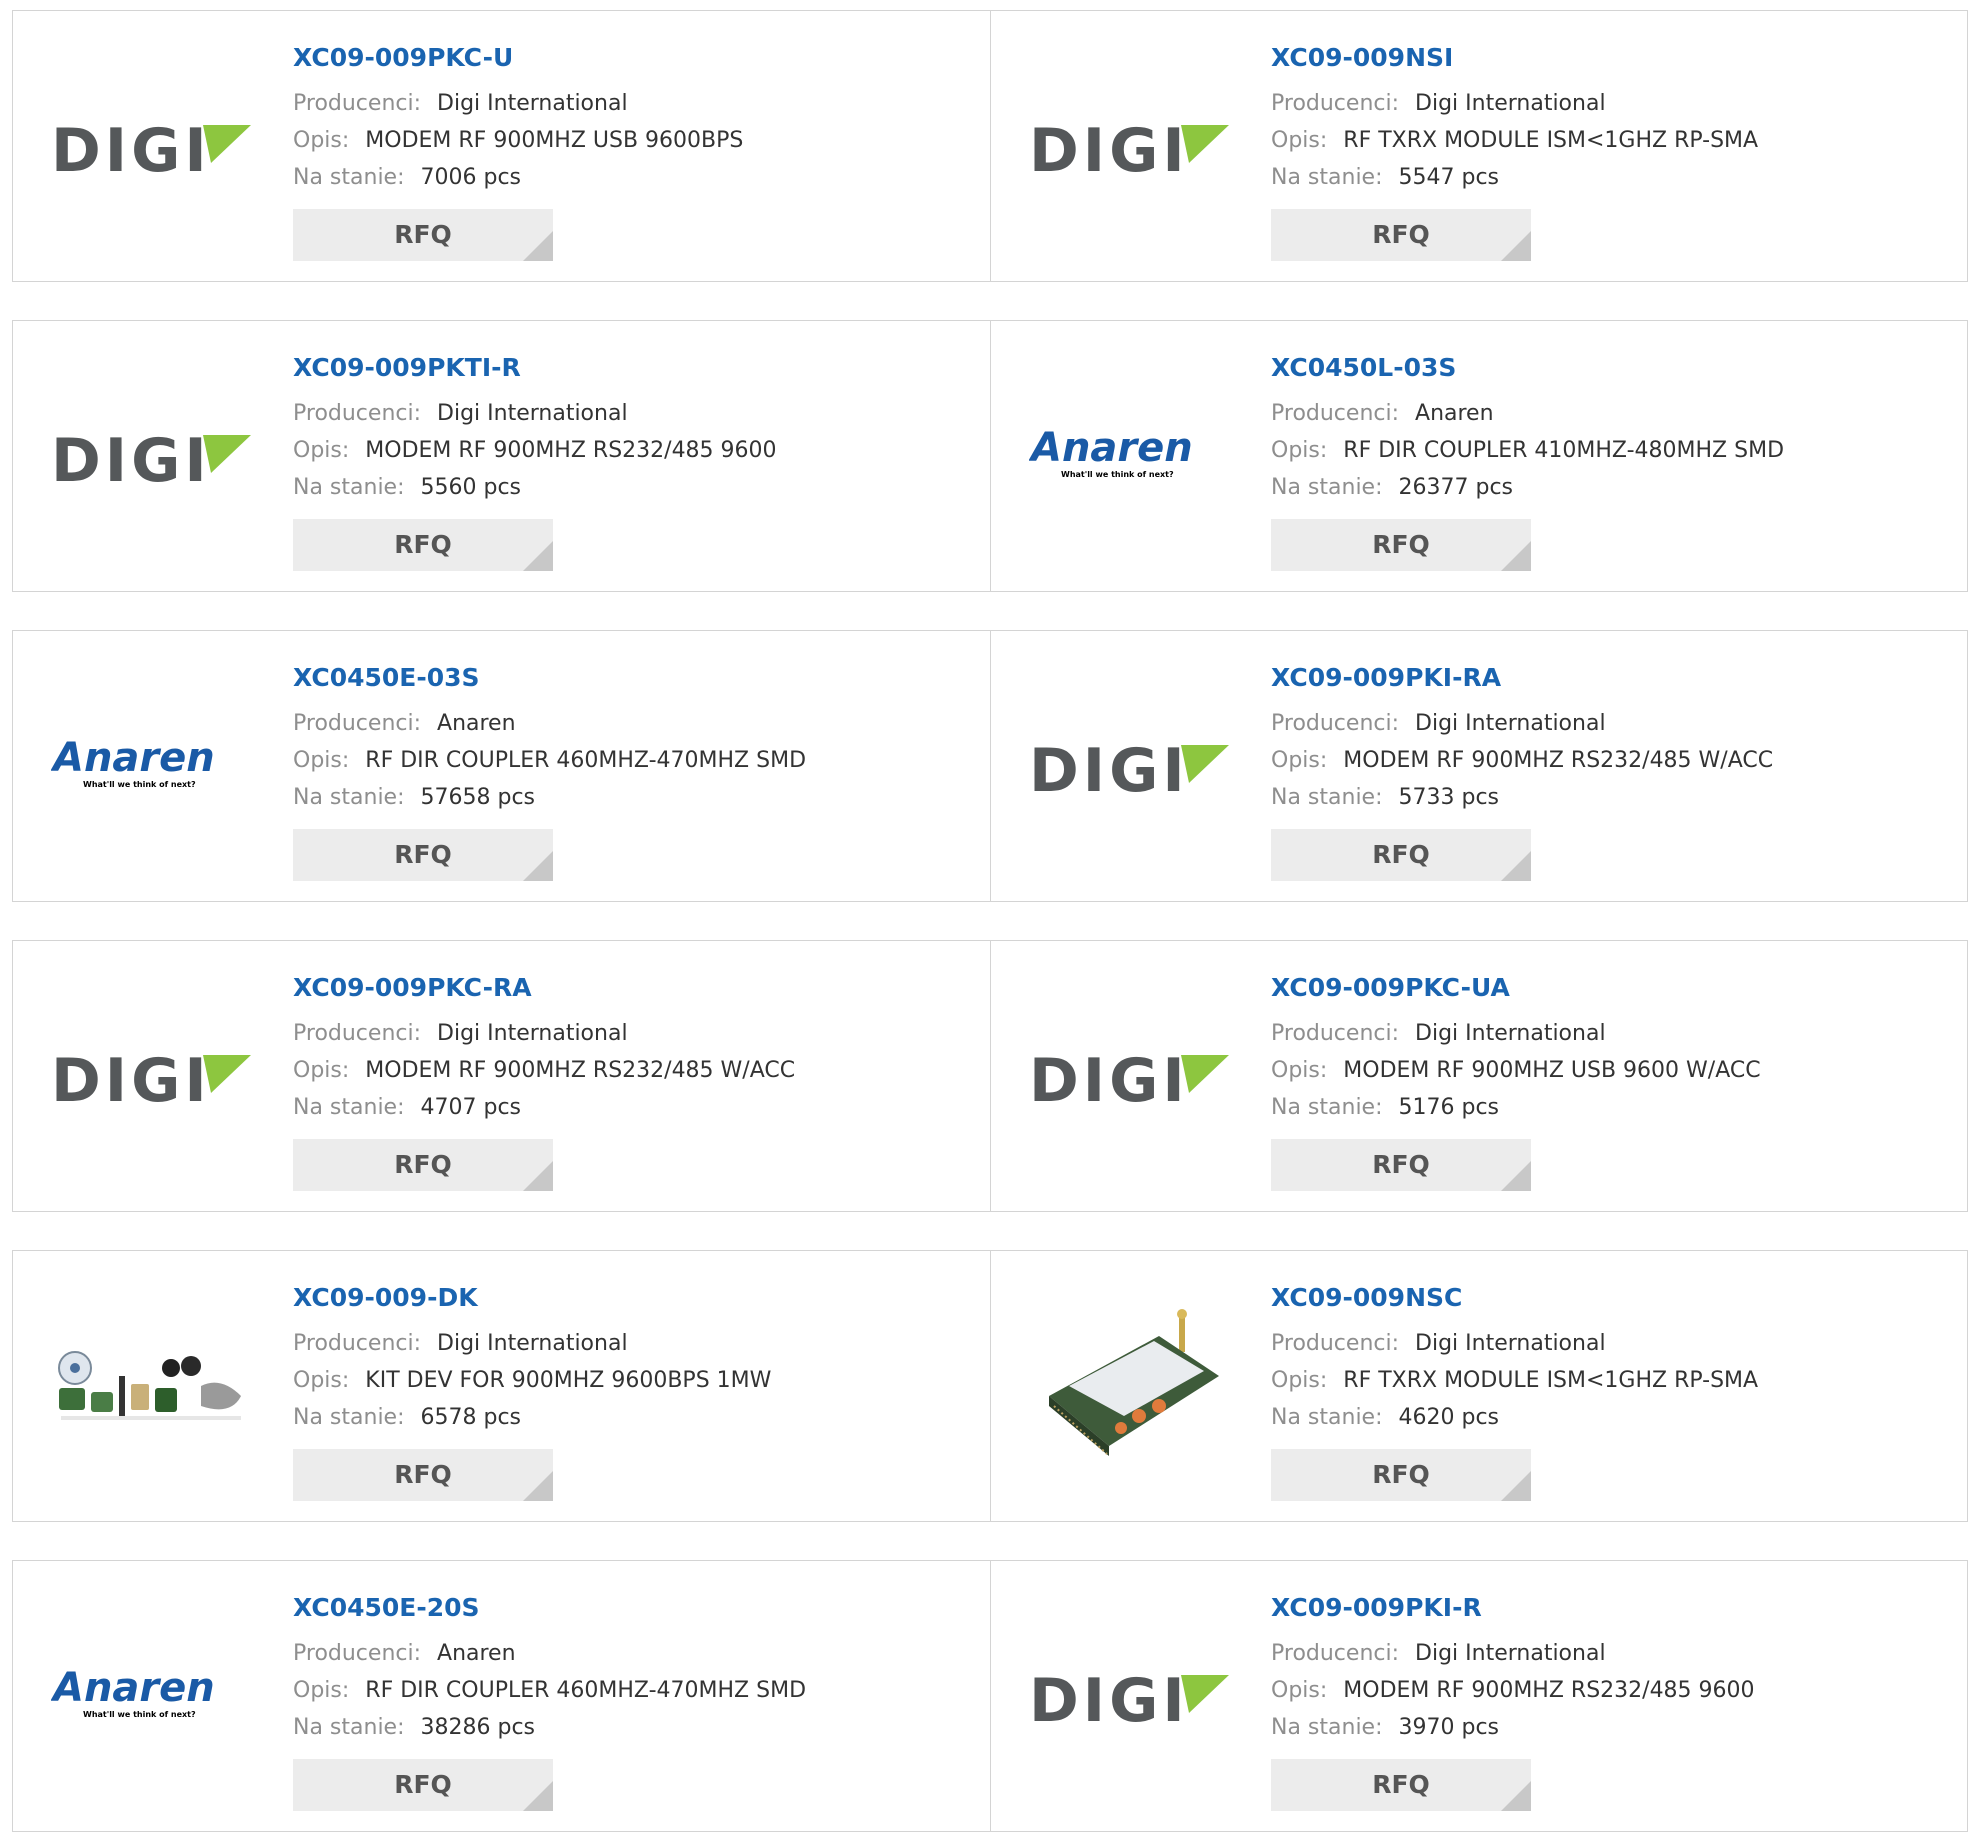 Image resolution: width=1968 pixels, height=1833 pixels. Describe the element at coordinates (151, 1386) in the screenshot. I see `dev-kit-photo` at that location.